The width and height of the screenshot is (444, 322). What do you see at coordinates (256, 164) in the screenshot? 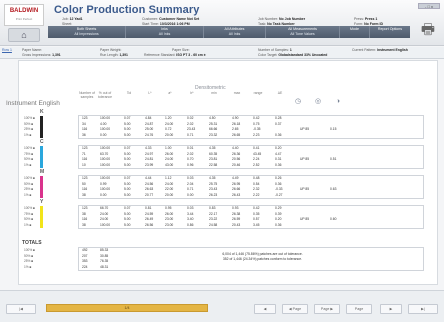
I see `table-cell: 2.52` at bounding box center [256, 164].